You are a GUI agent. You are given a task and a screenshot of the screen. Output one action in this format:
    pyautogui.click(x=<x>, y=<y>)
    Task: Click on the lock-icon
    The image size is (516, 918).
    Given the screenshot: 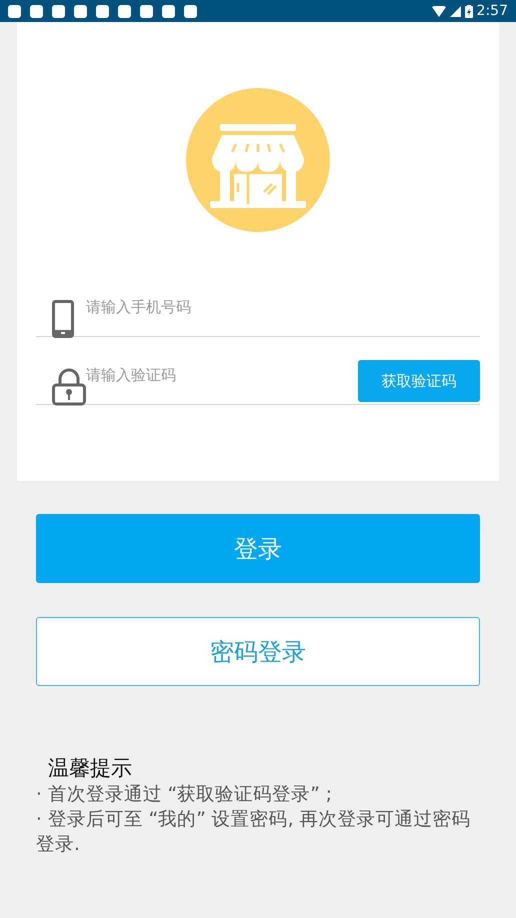 What is the action you would take?
    pyautogui.click(x=69, y=387)
    